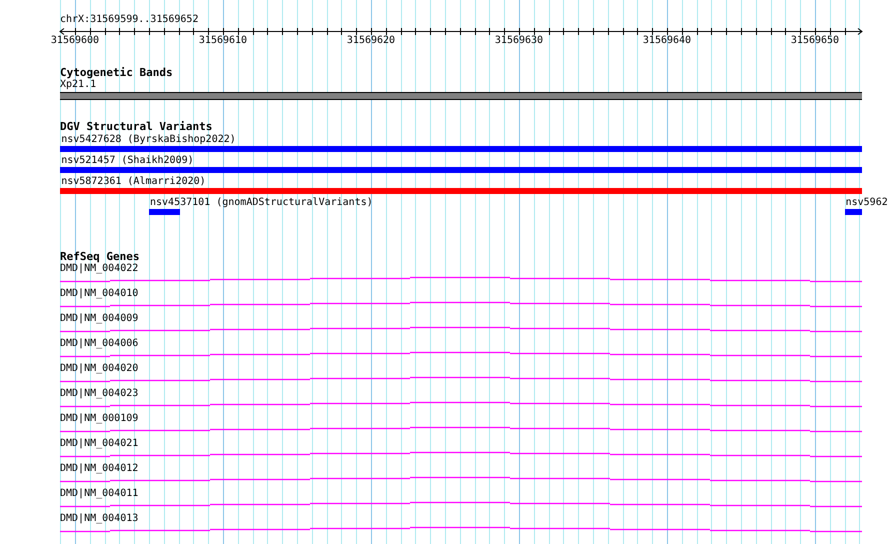 The width and height of the screenshot is (890, 544). I want to click on track-title: RefSeq Genes, so click(100, 257).